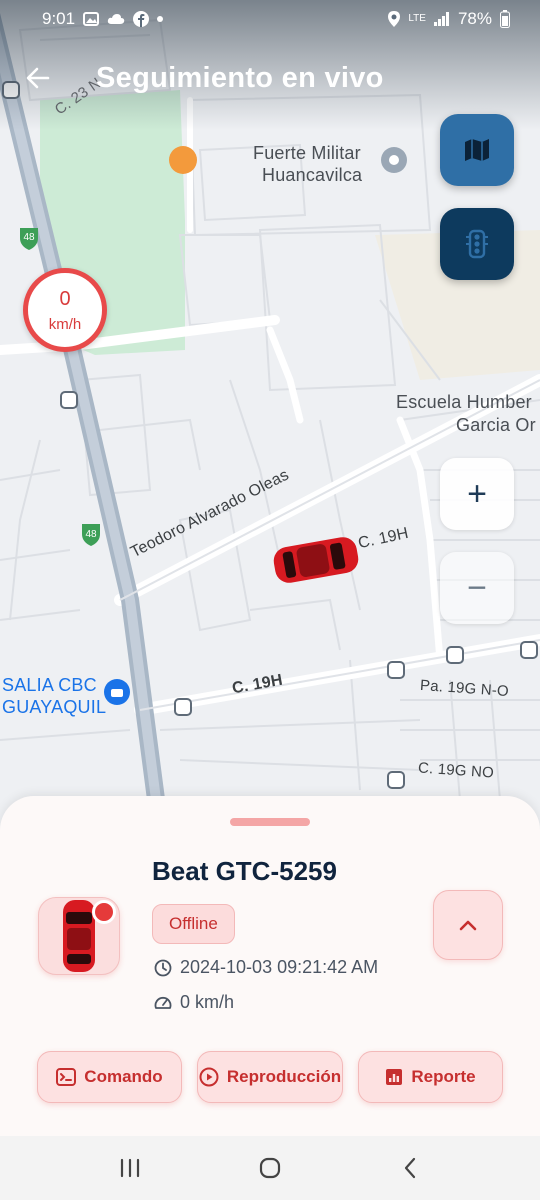  I want to click on image-icon, so click(91, 19).